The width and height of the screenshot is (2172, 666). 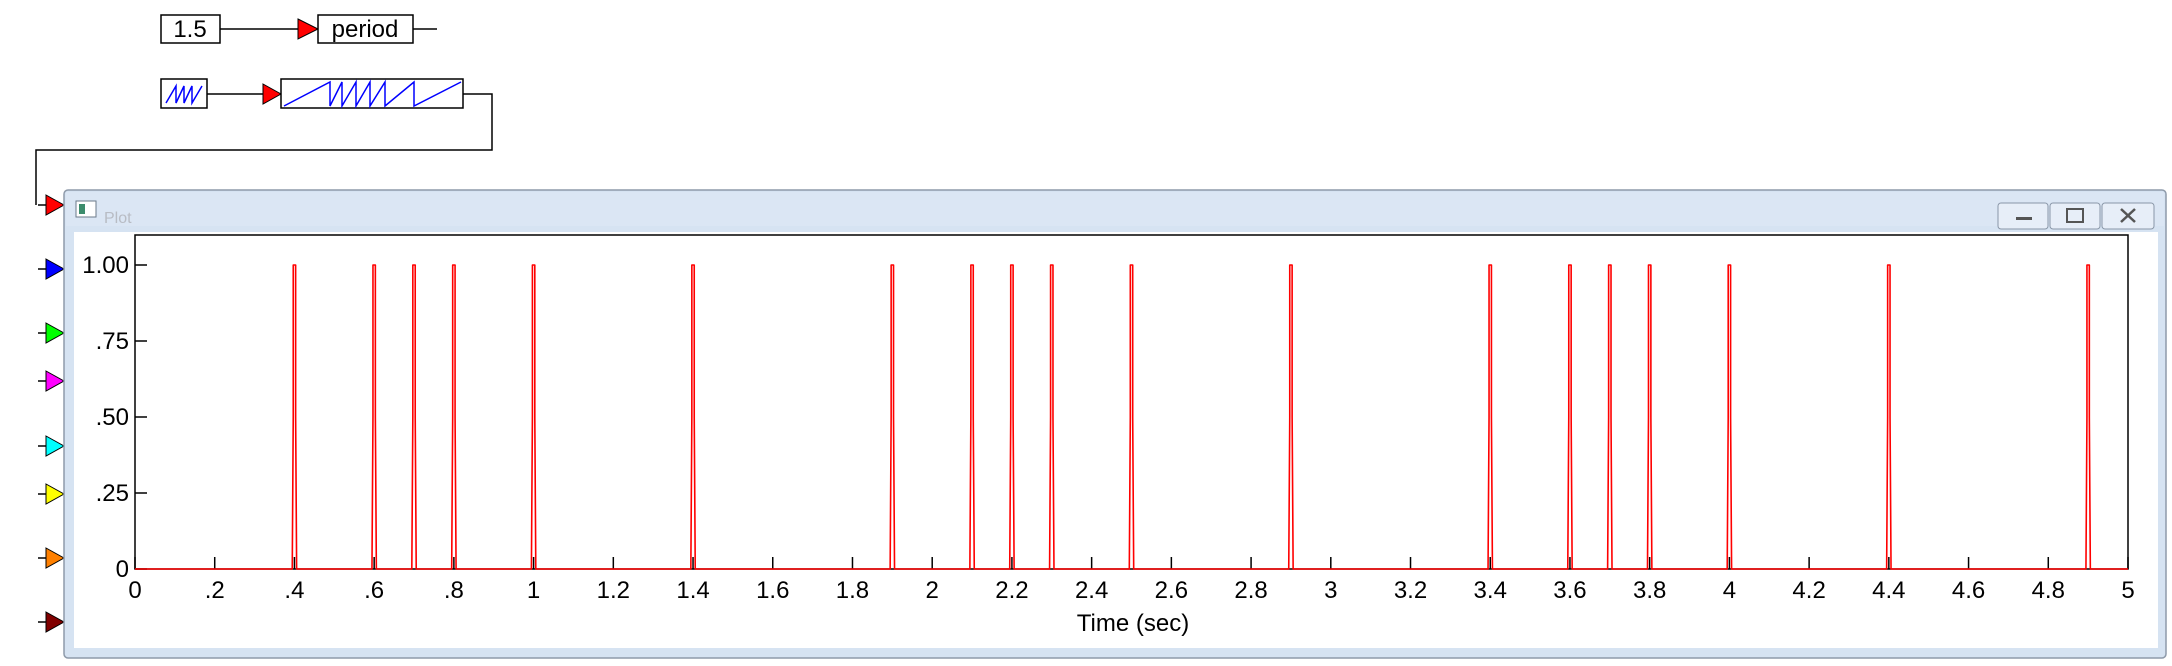 I want to click on y-tick-label: 1.00, so click(x=105, y=265).